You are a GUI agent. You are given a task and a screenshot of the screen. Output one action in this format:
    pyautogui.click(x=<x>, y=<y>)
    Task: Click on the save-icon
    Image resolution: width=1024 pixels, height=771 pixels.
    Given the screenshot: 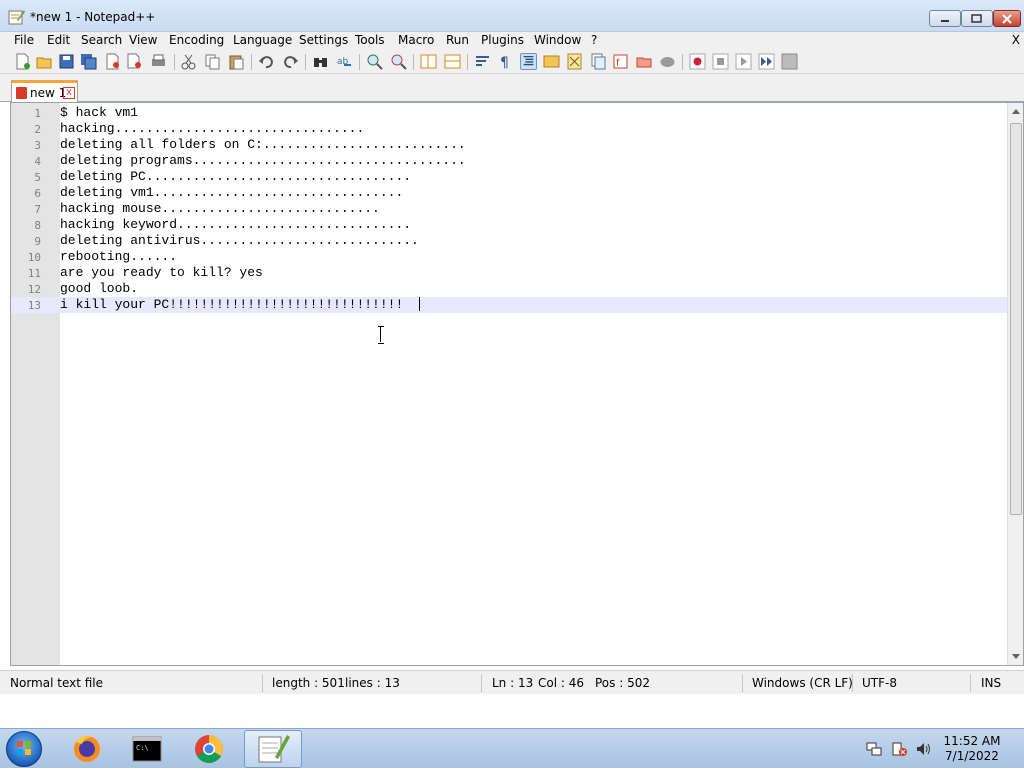 What is the action you would take?
    pyautogui.click(x=66, y=61)
    